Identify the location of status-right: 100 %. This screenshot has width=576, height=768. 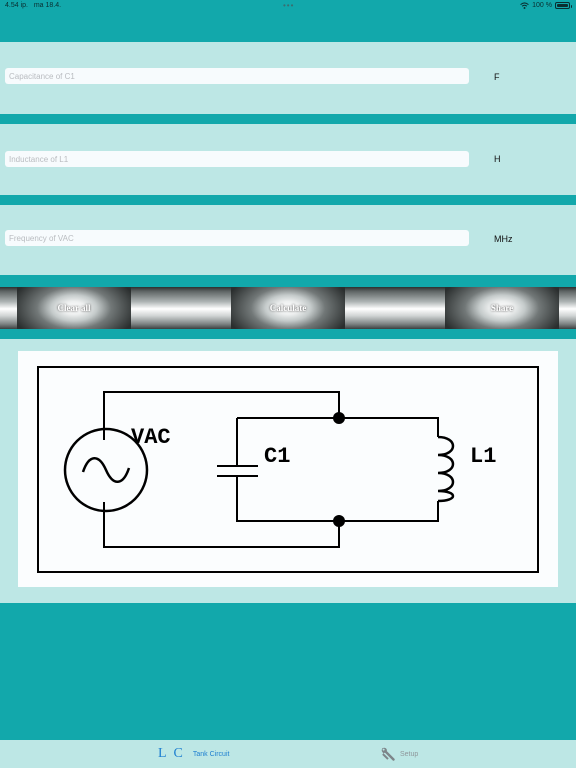
(546, 5).